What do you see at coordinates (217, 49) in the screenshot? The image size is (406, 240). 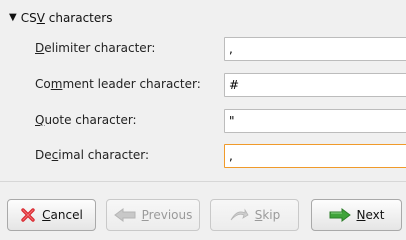 I see `delimiter-row: Delimiter character:` at bounding box center [217, 49].